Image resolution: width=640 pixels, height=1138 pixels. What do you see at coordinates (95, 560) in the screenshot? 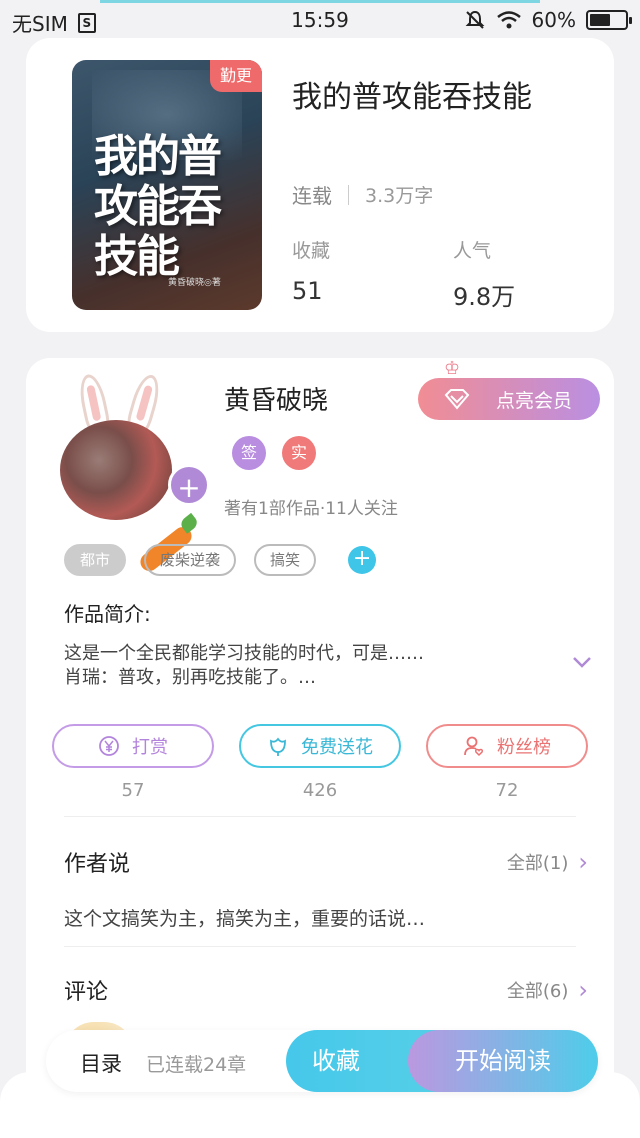
I see `tag-urban: 都市` at bounding box center [95, 560].